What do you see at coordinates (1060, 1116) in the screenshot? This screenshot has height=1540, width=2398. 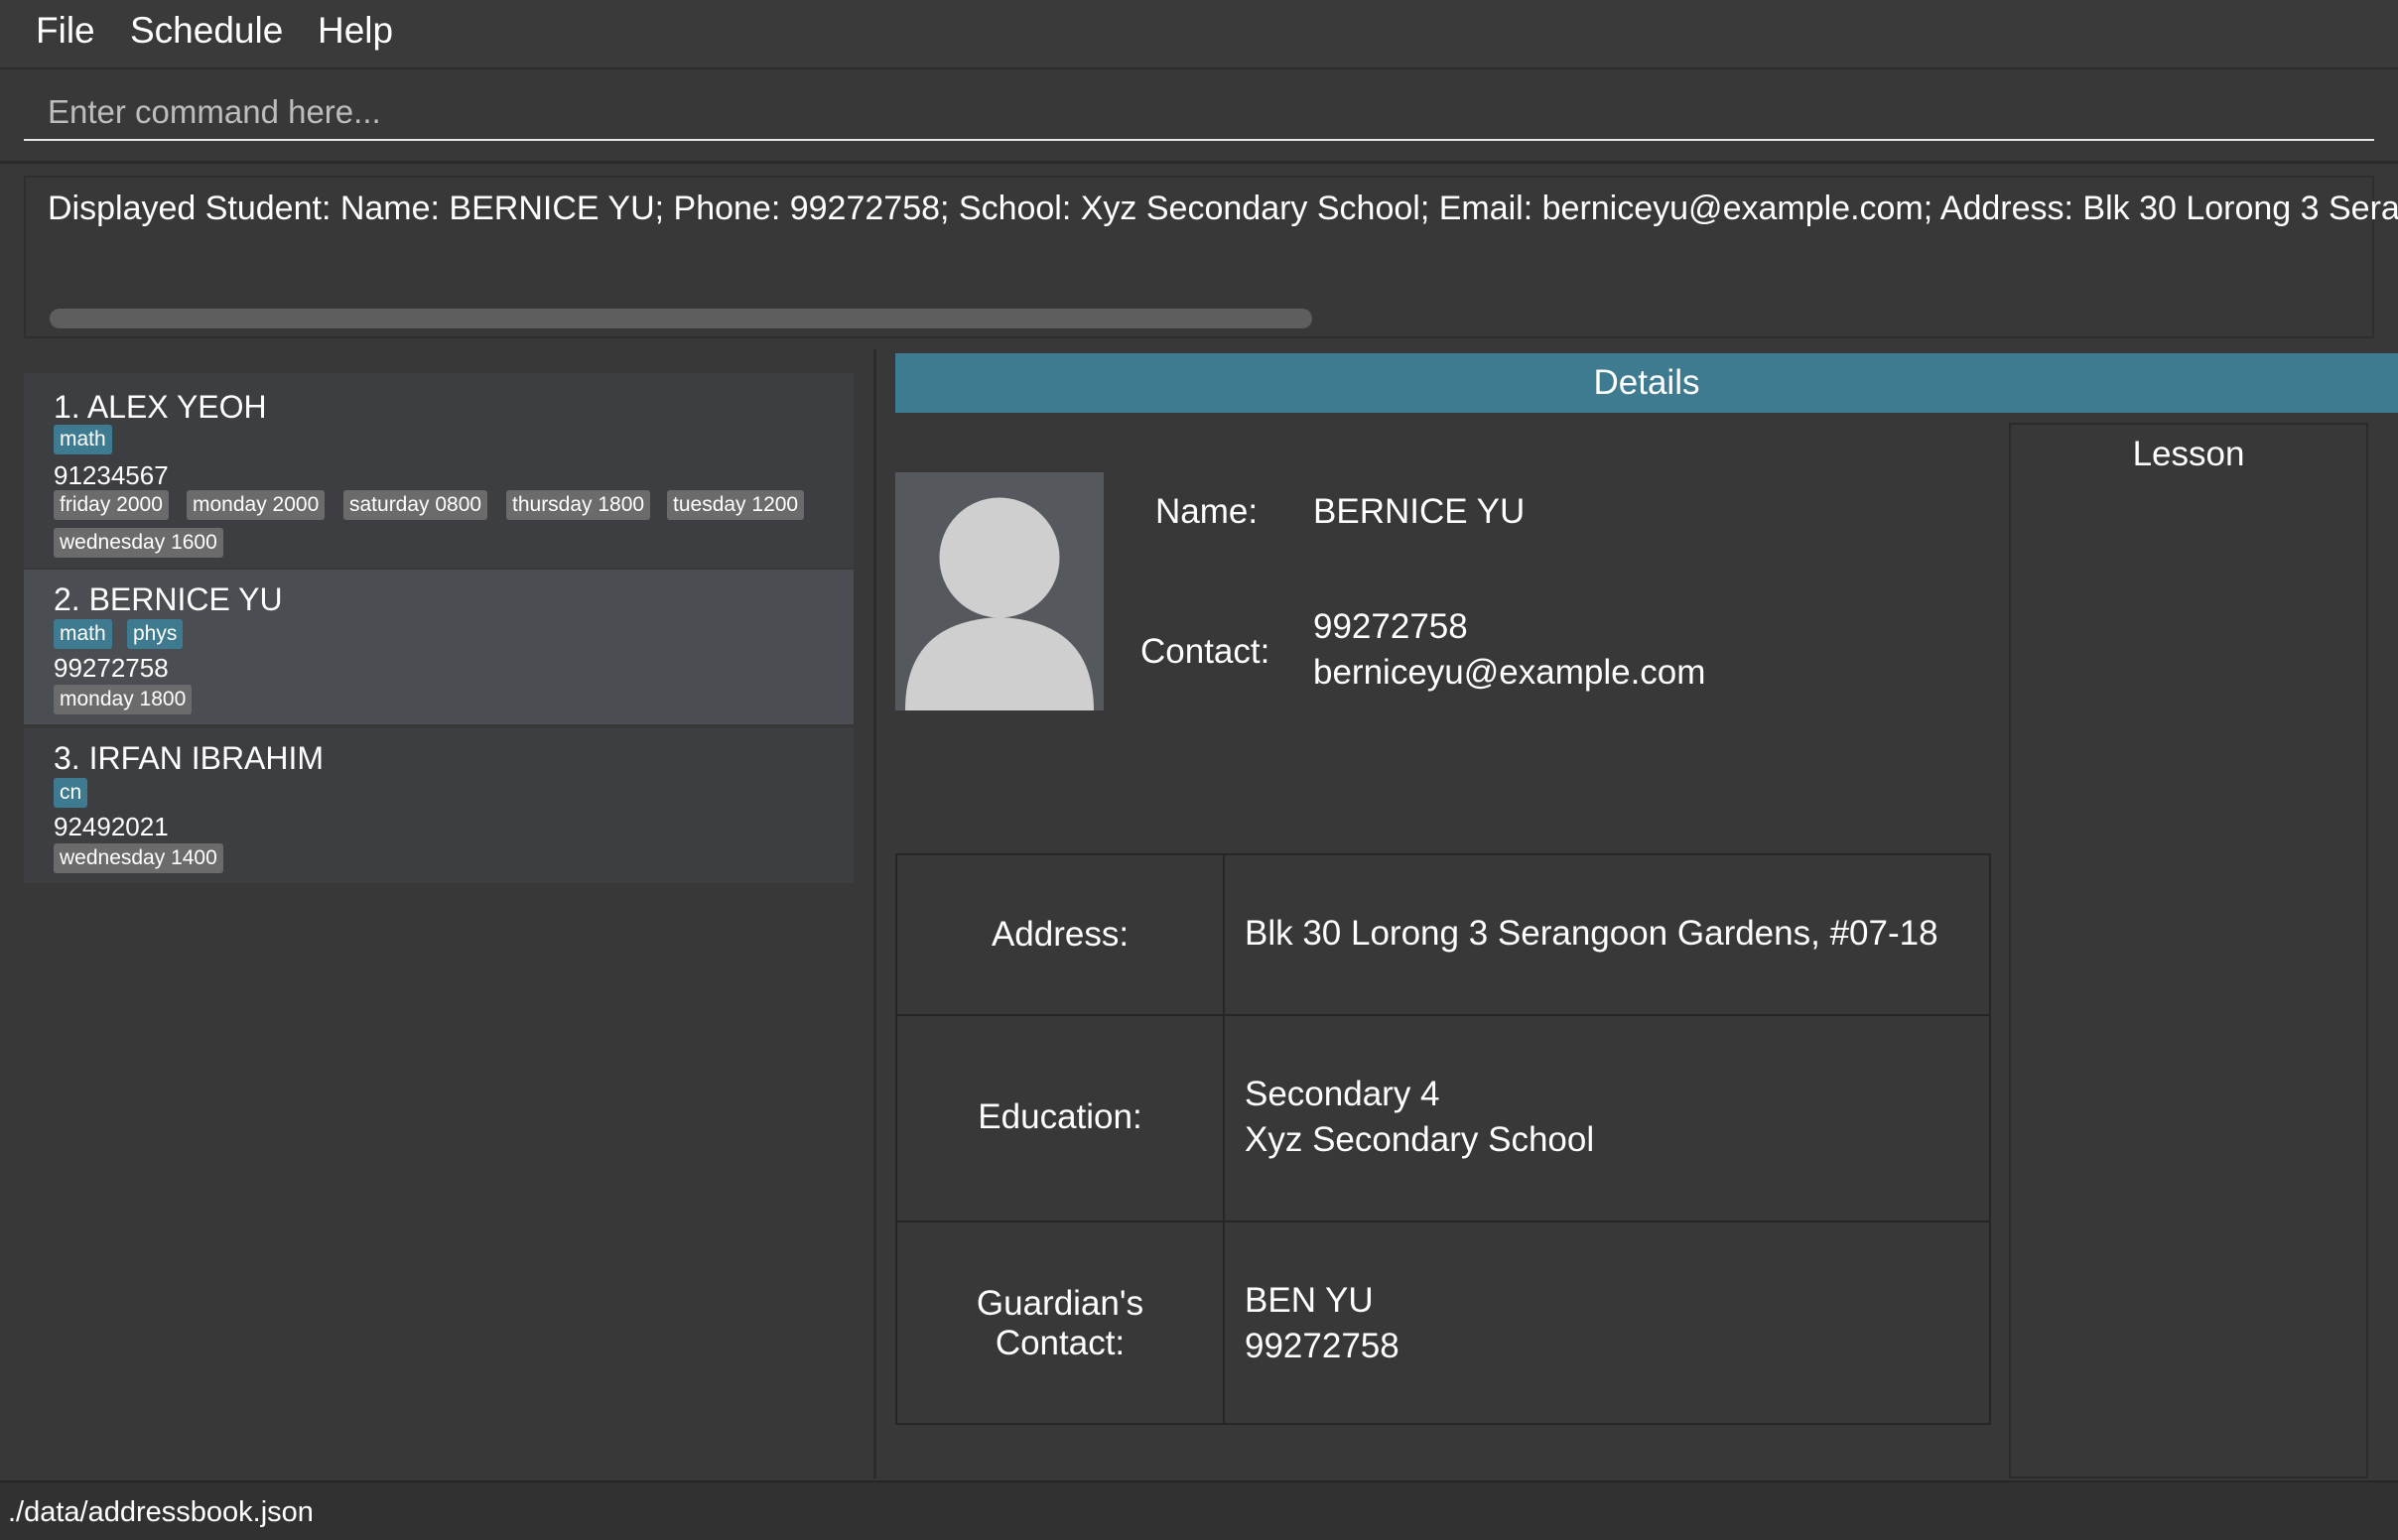 I see `education-label: Education:` at bounding box center [1060, 1116].